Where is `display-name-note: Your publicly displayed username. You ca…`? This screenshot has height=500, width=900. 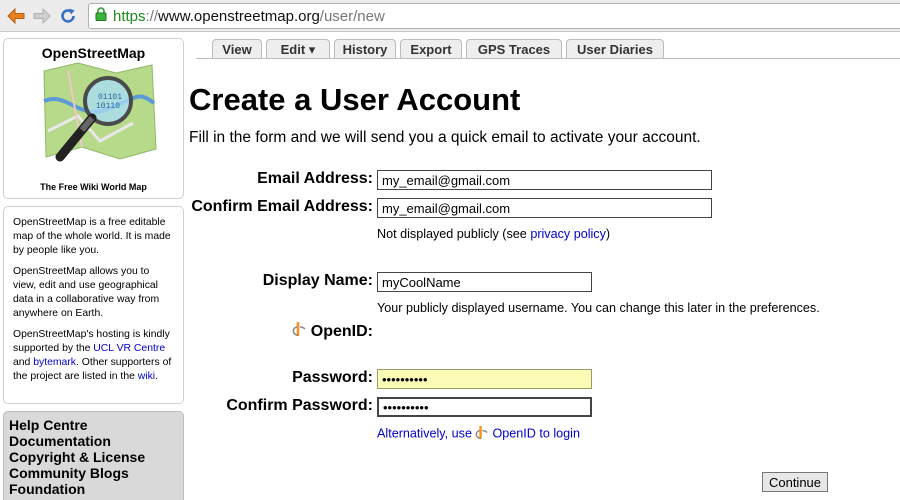 display-name-note: Your publicly displayed username. You ca… is located at coordinates (598, 308).